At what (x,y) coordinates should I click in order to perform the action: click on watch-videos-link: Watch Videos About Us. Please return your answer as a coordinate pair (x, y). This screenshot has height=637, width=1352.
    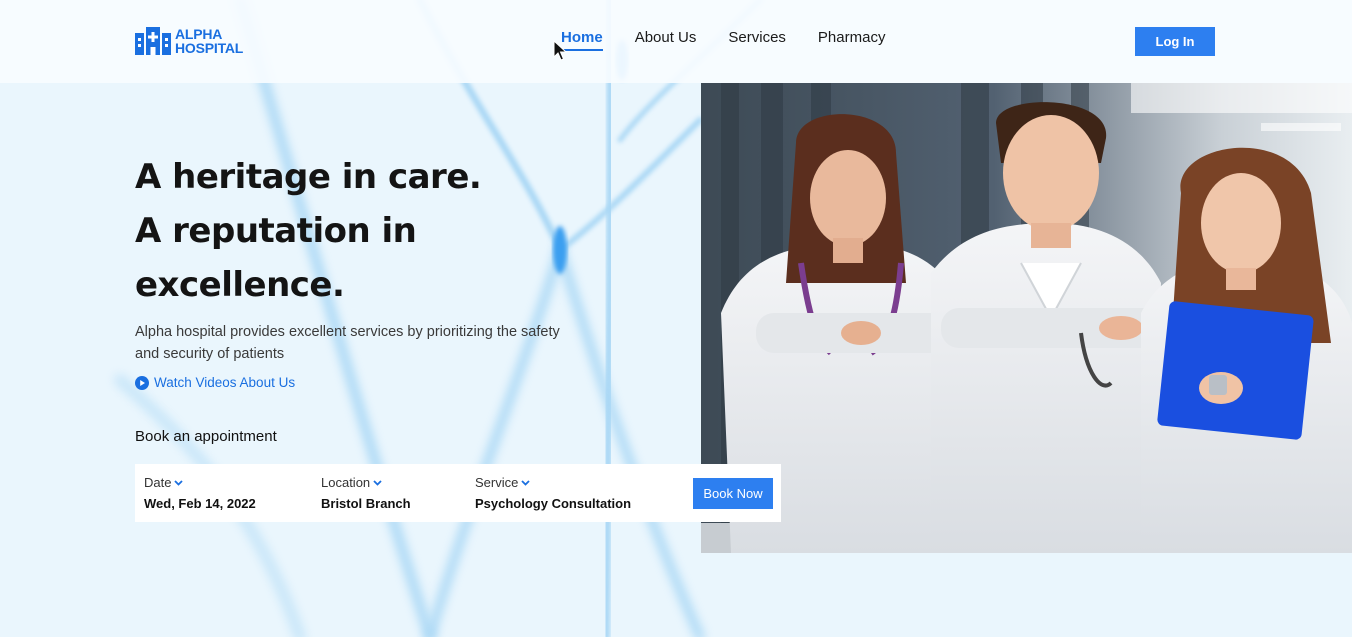
    Looking at the image, I should click on (215, 382).